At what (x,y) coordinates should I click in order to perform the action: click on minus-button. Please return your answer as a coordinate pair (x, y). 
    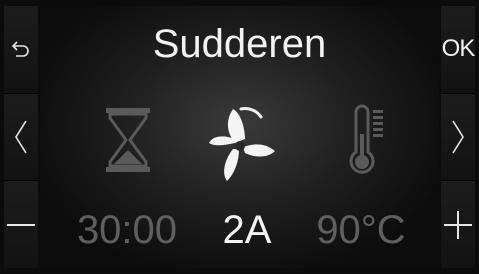
    Looking at the image, I should click on (21, 225).